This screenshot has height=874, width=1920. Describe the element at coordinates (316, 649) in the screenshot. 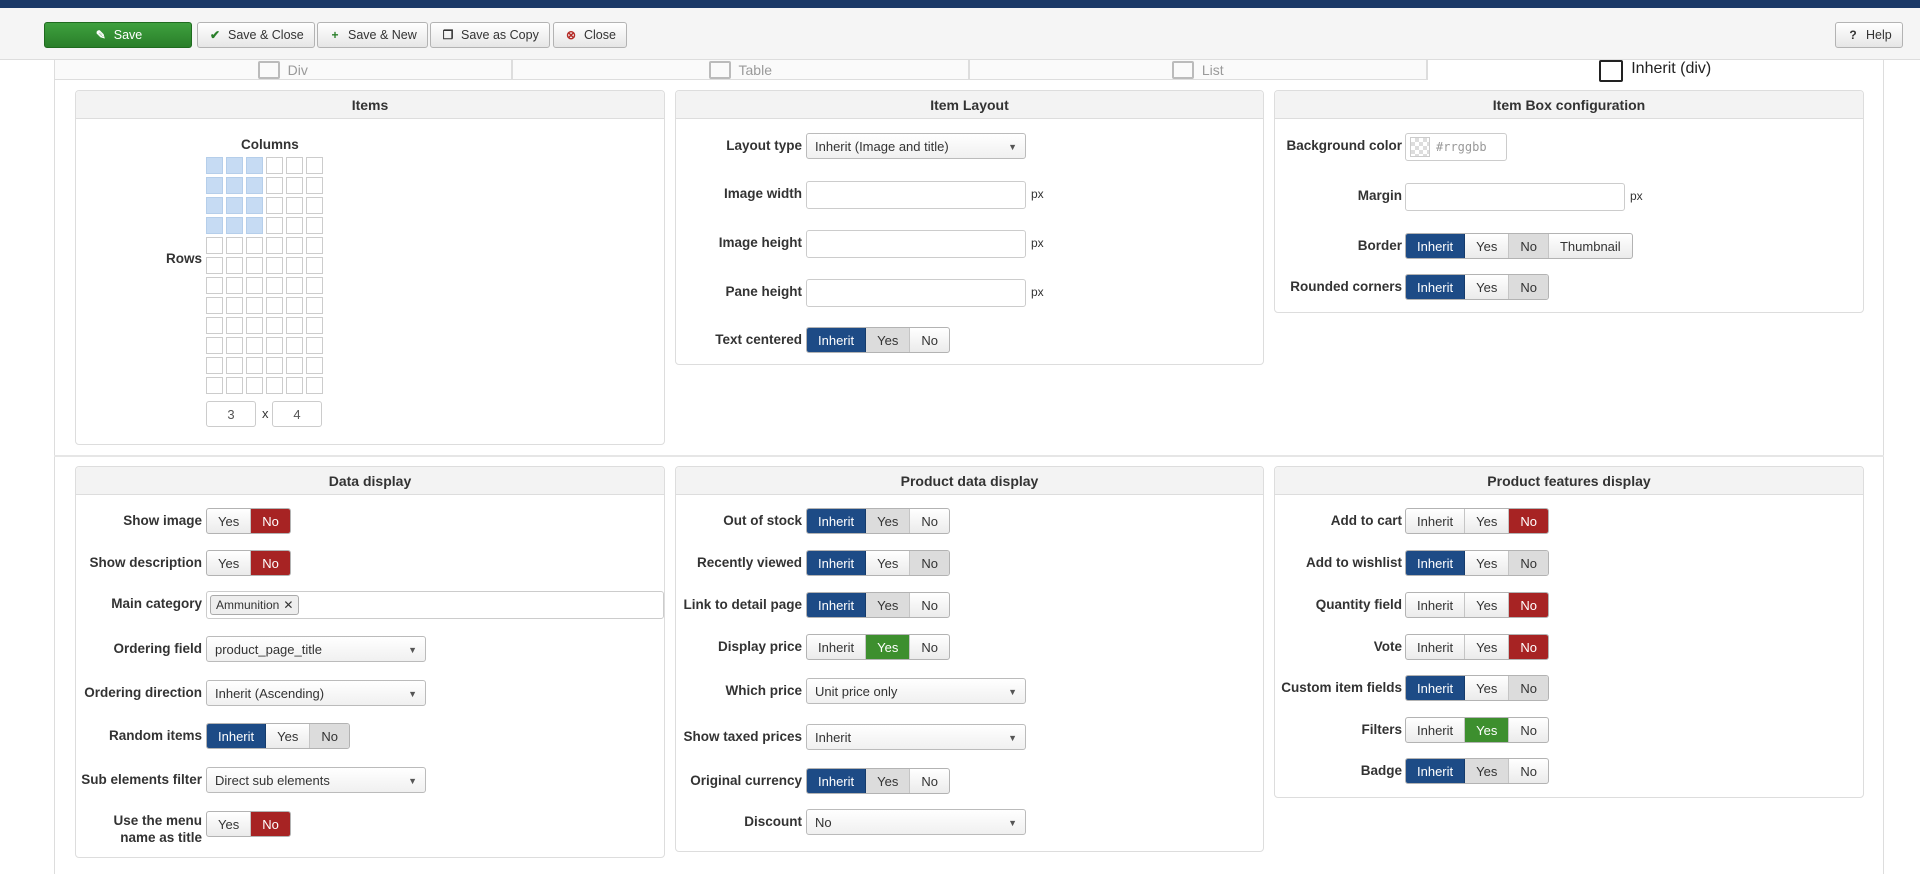

I see `ordering-field-select: product_page_title ▼` at that location.